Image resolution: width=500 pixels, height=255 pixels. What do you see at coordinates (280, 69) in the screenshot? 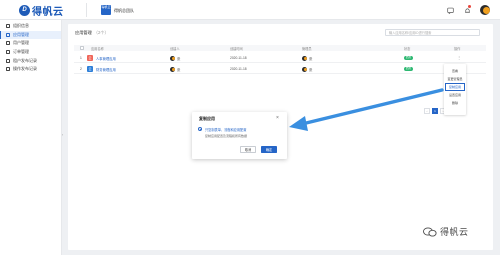
I see `table-row: 2 云 财务管理应用 张 2020-11-18 张 启用 ⋮` at bounding box center [280, 69].